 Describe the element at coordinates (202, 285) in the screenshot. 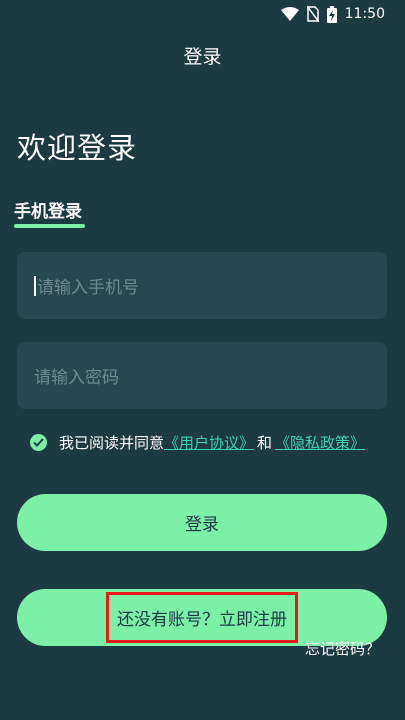

I see `phone-input: 请输入手机号` at that location.